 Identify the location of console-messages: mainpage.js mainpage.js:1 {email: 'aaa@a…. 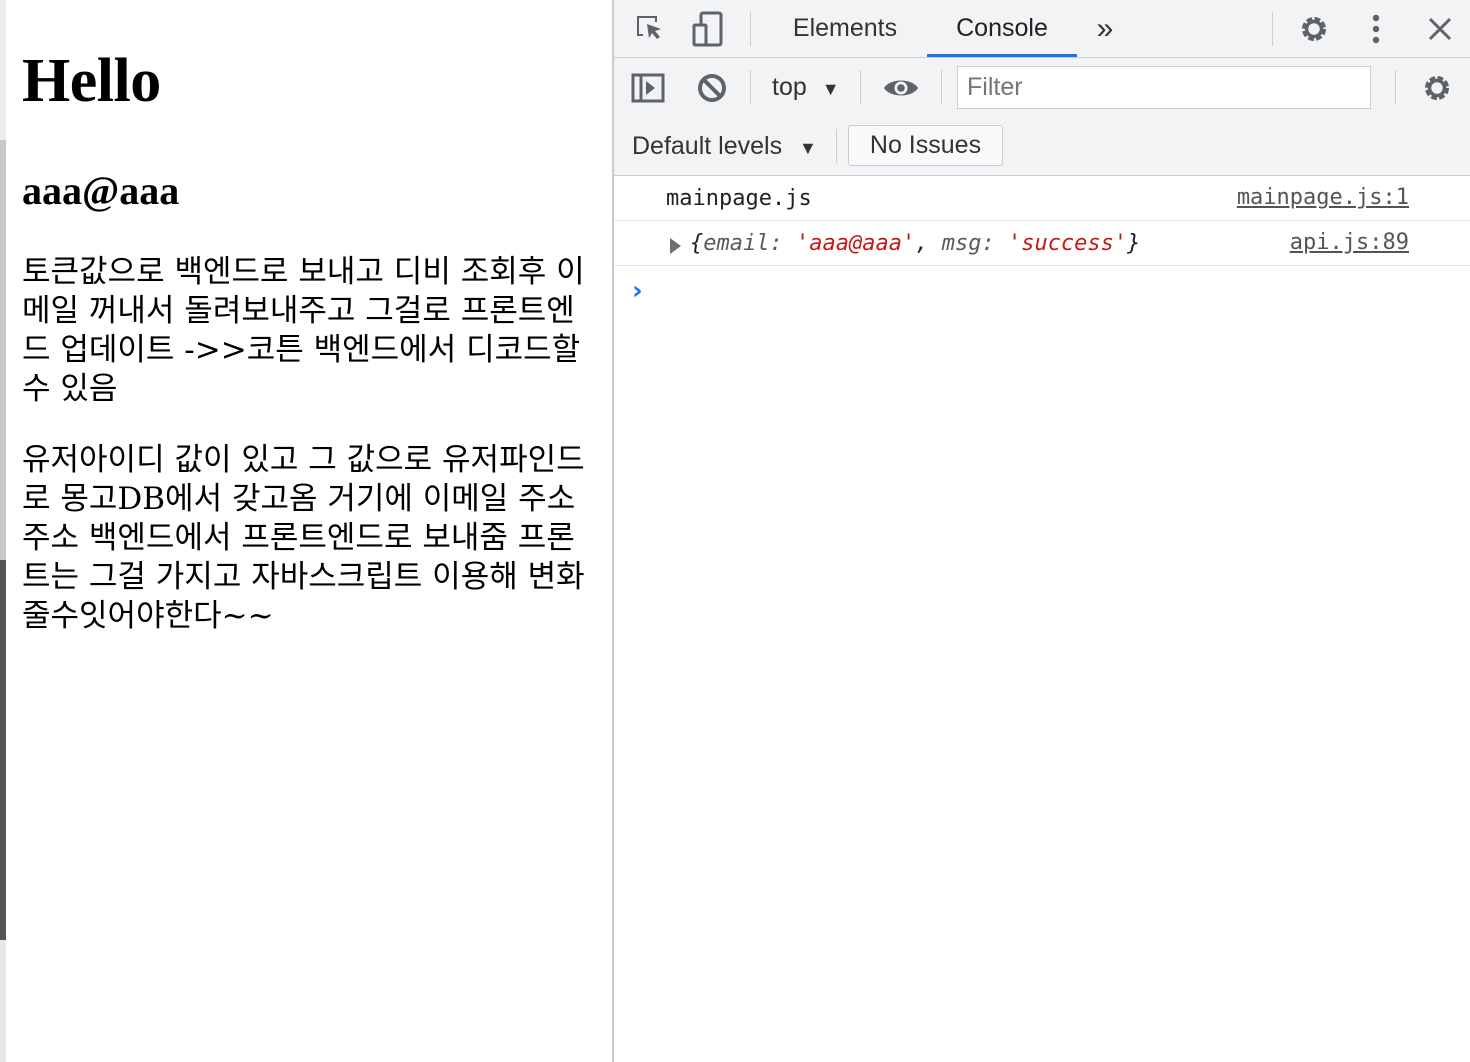
(1042, 241).